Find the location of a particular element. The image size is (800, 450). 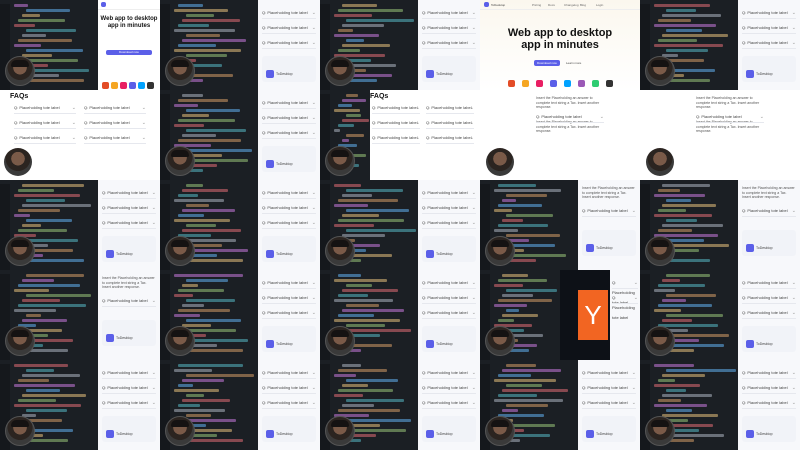

learn-more-link: Learn more is located at coordinates (573, 63).